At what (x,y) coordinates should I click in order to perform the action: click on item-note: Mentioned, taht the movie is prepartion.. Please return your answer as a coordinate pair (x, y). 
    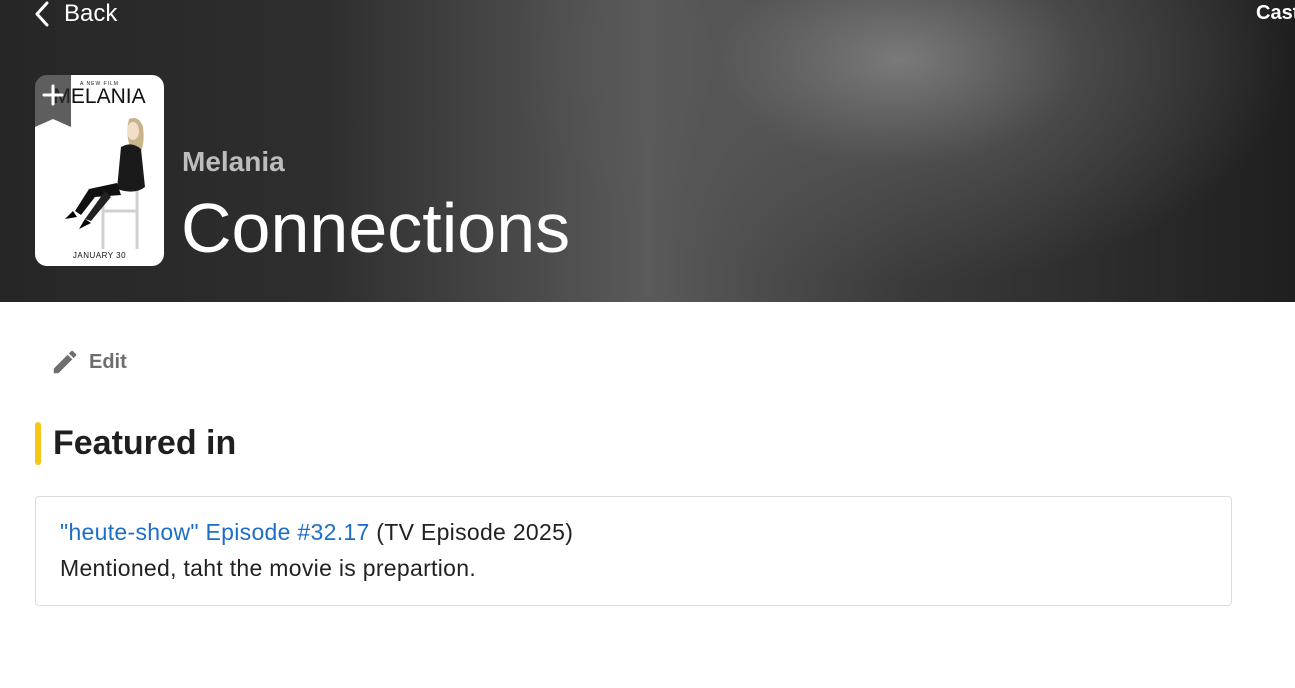
    Looking at the image, I should click on (268, 568).